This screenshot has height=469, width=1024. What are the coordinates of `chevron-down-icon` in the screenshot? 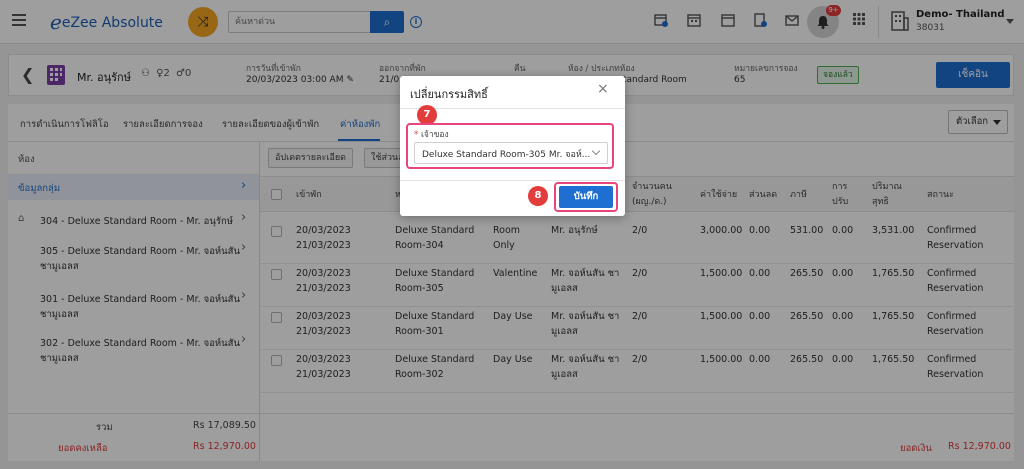 It's located at (596, 151).